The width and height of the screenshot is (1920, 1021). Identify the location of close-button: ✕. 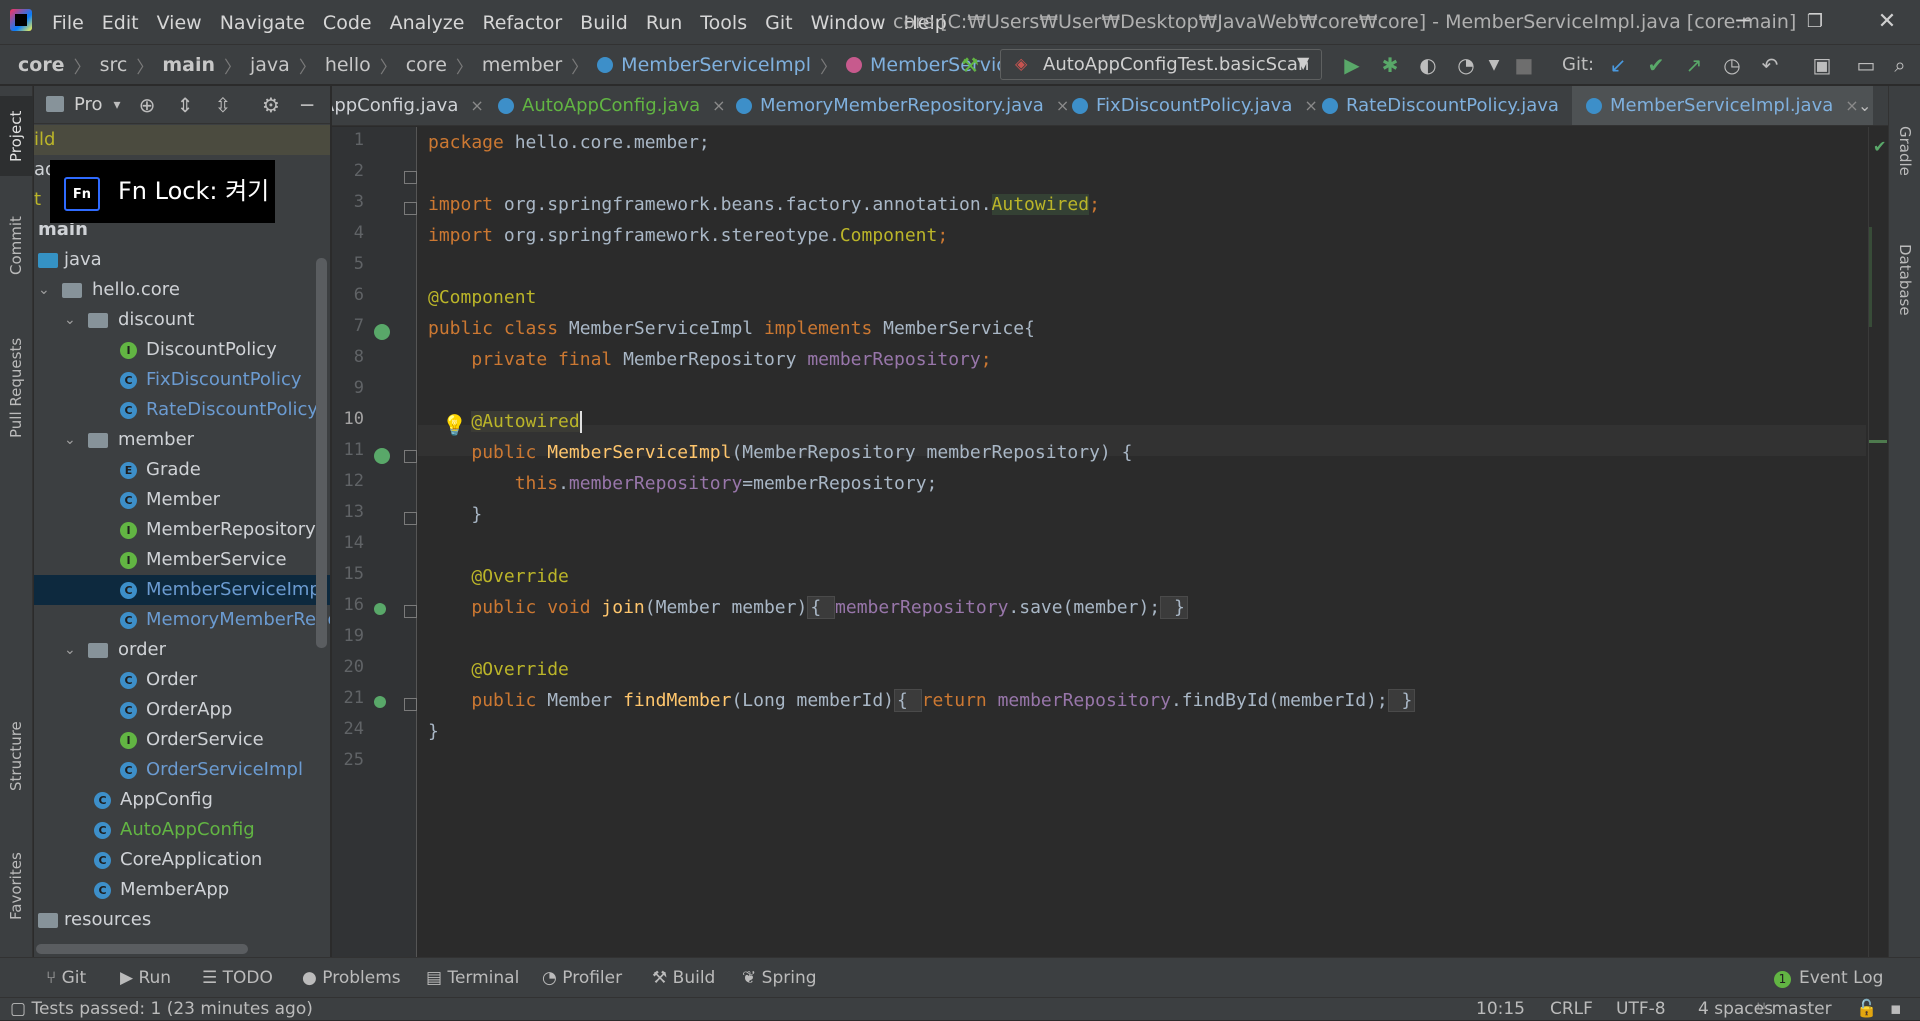
(1887, 22).